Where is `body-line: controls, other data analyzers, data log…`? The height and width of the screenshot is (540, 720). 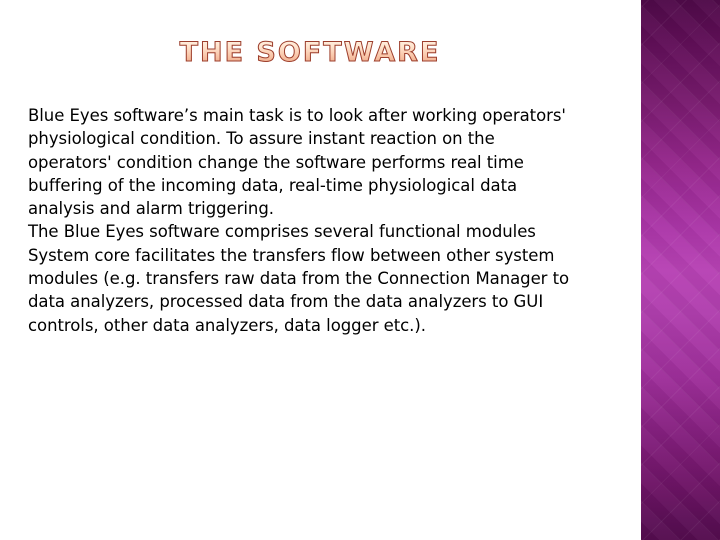
body-line: controls, other data analyzers, data log… is located at coordinates (227, 325).